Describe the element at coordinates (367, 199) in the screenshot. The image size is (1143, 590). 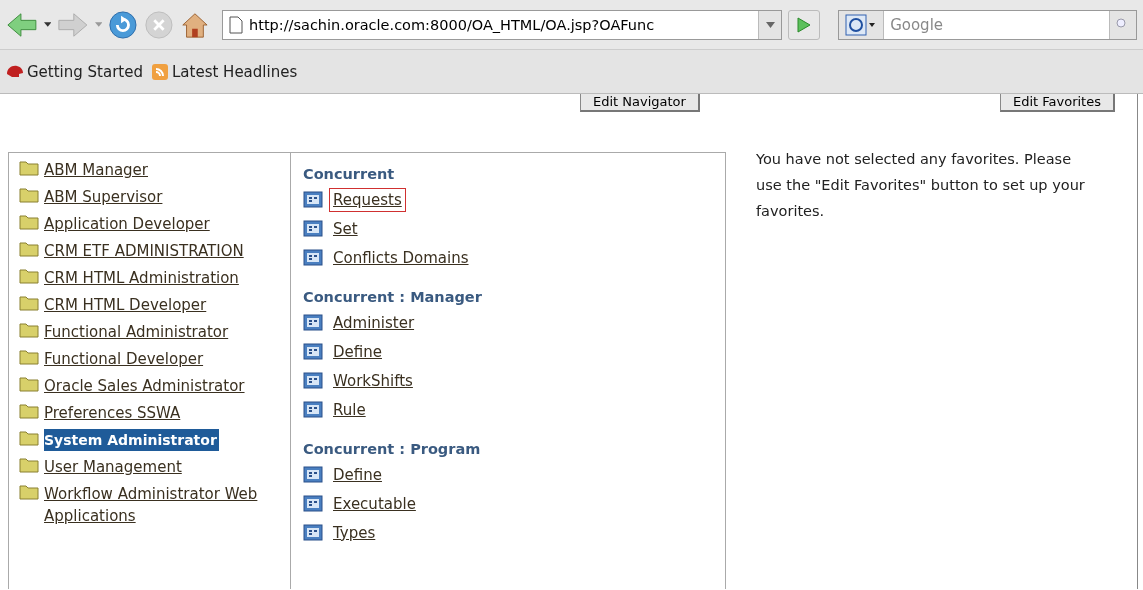
I see `function-link: Requests` at that location.